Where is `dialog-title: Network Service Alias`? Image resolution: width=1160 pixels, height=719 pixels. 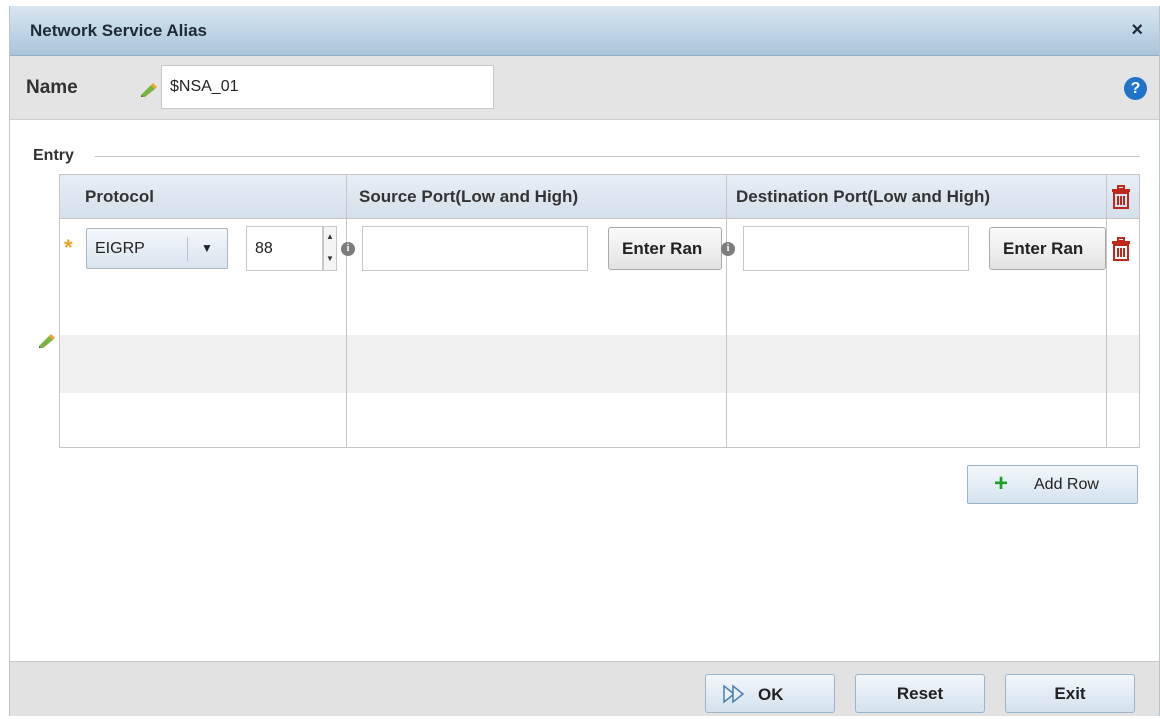
dialog-title: Network Service Alias is located at coordinates (119, 30).